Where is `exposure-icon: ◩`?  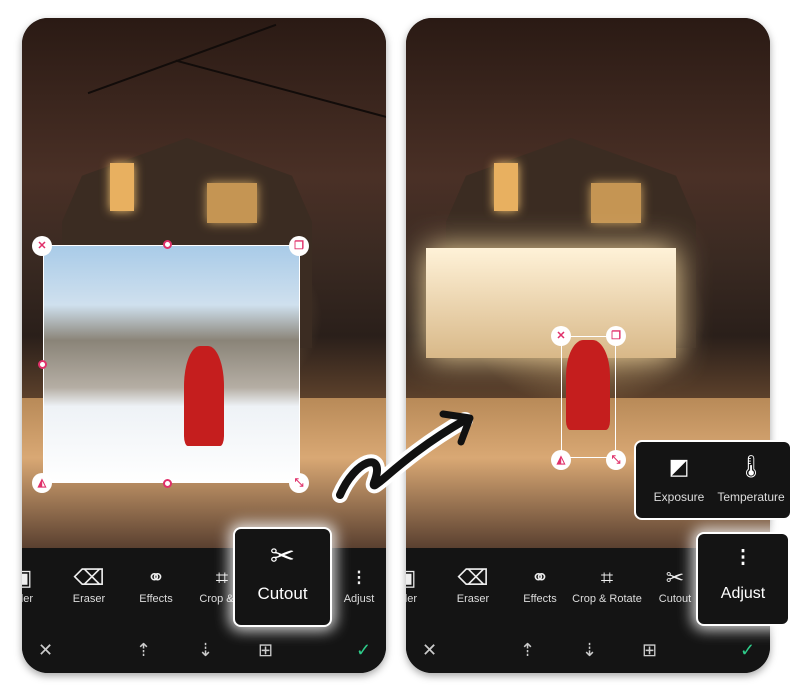 exposure-icon: ◩ is located at coordinates (679, 466).